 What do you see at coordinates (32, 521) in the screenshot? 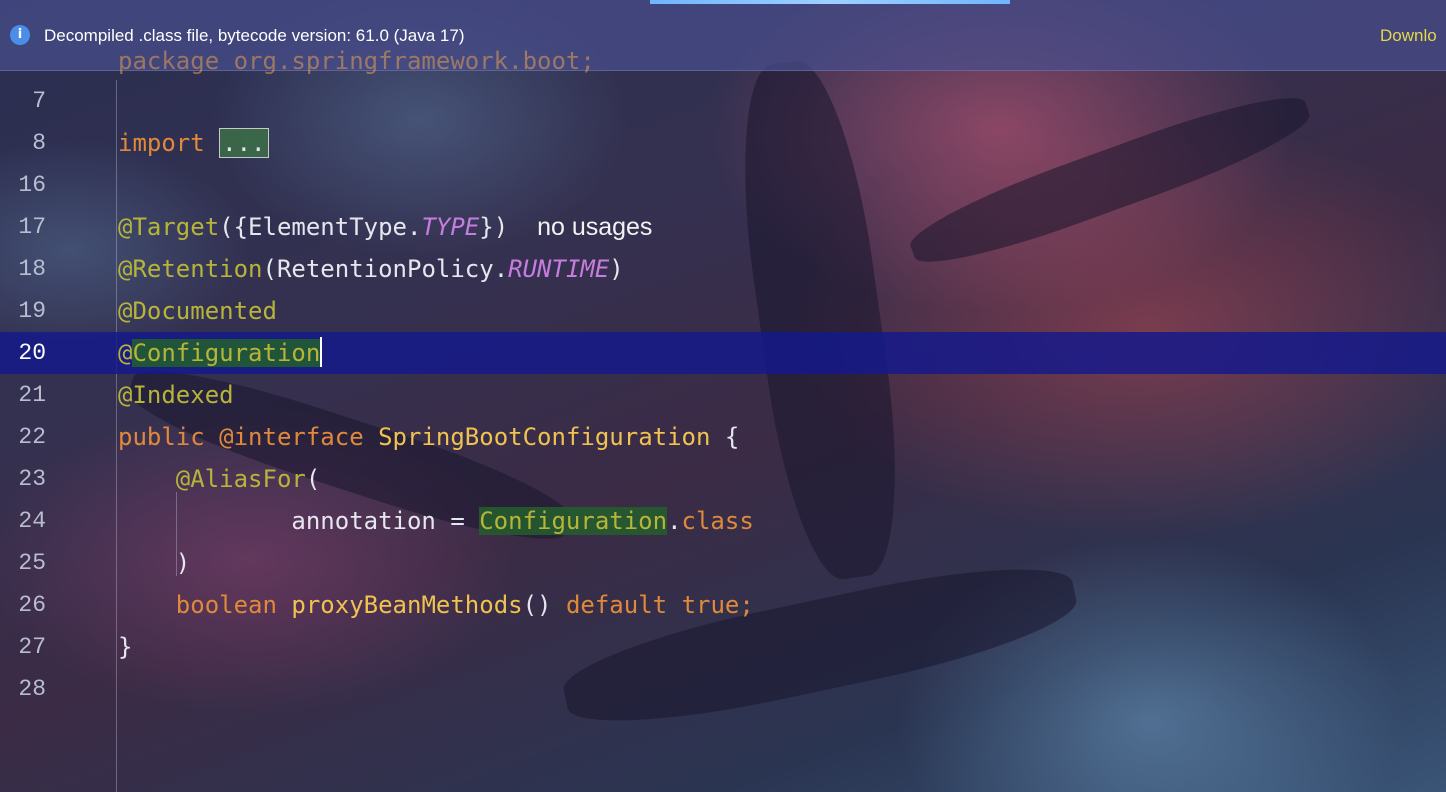
I see `line-number: 24` at bounding box center [32, 521].